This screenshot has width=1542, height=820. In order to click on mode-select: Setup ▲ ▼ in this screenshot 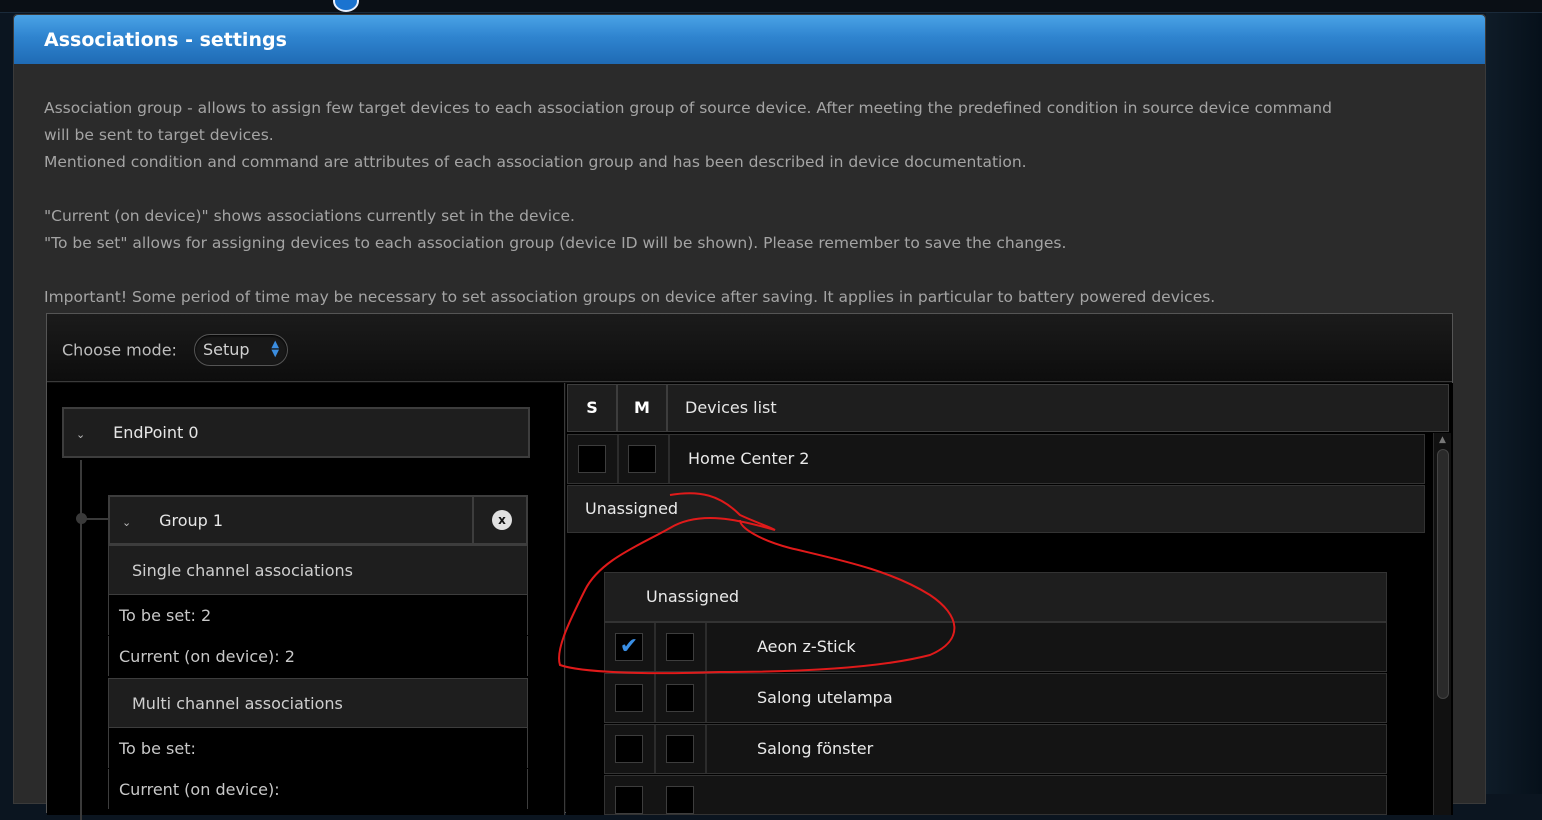, I will do `click(241, 350)`.